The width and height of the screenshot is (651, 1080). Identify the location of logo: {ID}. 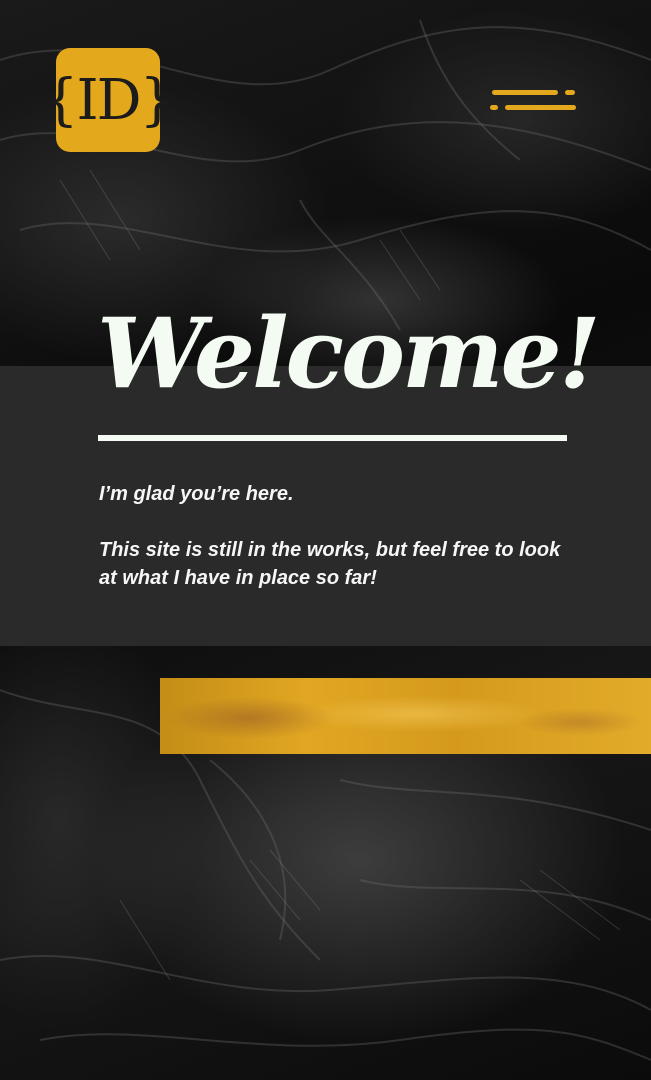
(109, 100).